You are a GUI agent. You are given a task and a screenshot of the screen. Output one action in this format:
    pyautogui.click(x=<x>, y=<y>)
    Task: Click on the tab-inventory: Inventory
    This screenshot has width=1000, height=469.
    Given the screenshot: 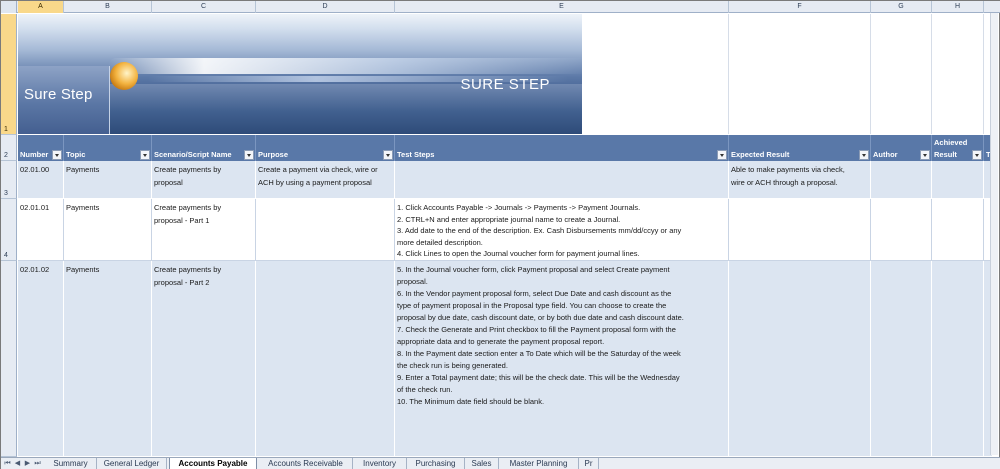 What is the action you would take?
    pyautogui.click(x=380, y=463)
    